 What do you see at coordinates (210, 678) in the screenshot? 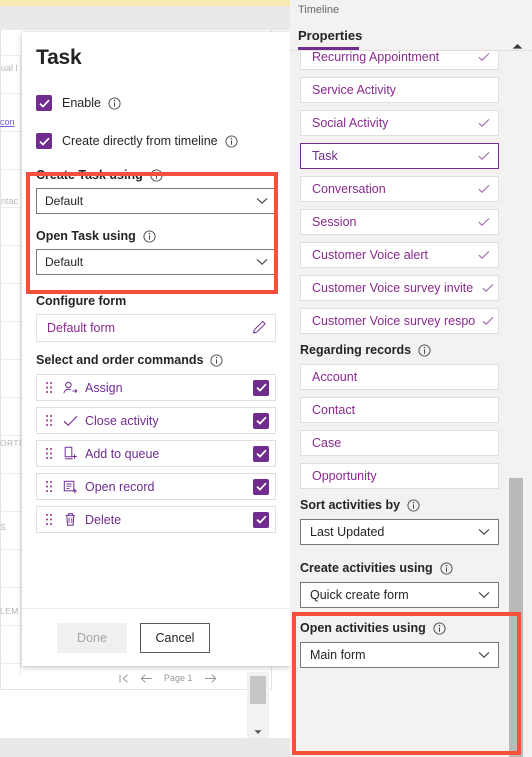
I see `next-page-icon` at bounding box center [210, 678].